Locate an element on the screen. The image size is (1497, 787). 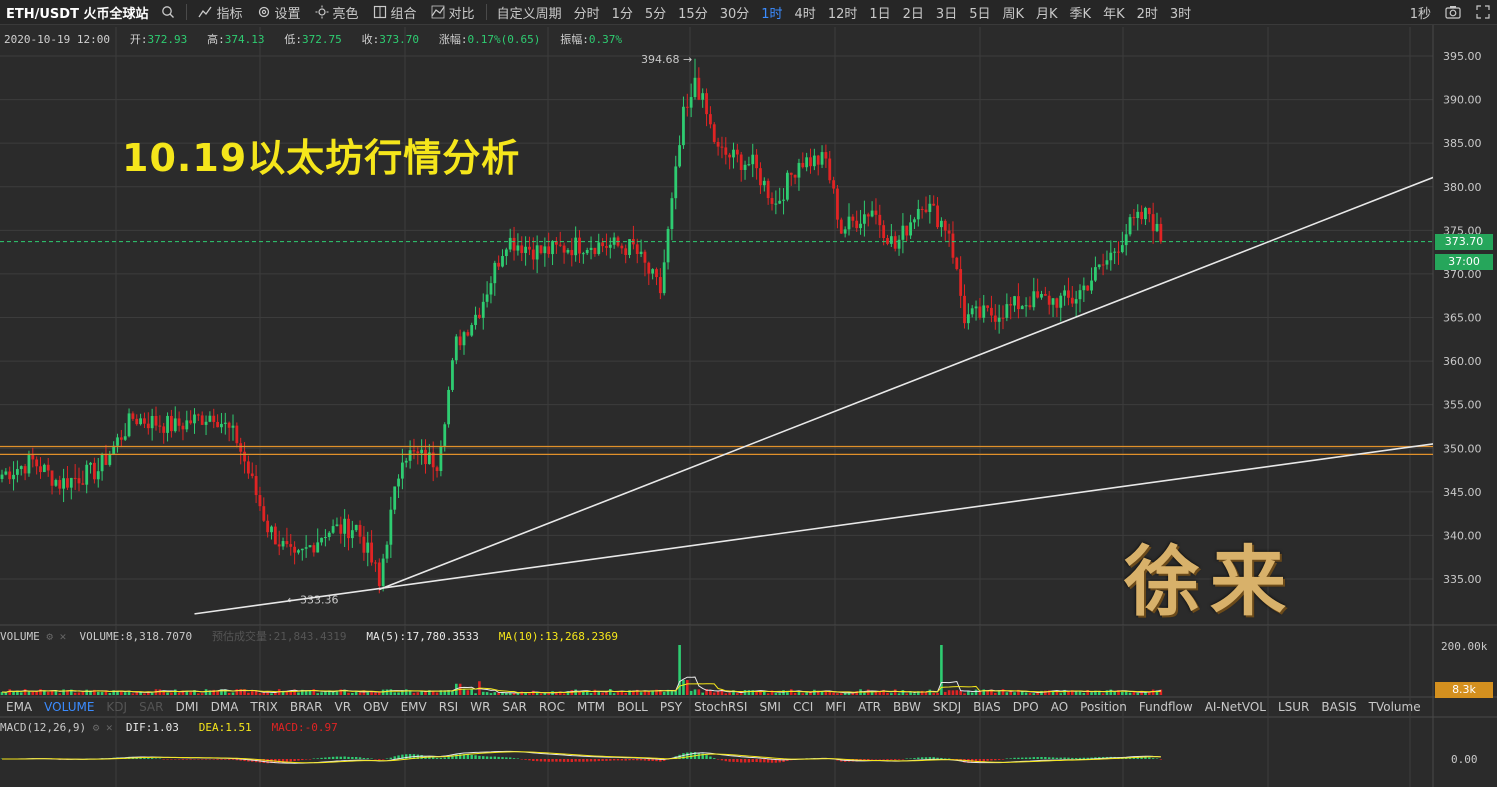
indicator-tab-29: Fundflow is located at coordinates (1166, 707).